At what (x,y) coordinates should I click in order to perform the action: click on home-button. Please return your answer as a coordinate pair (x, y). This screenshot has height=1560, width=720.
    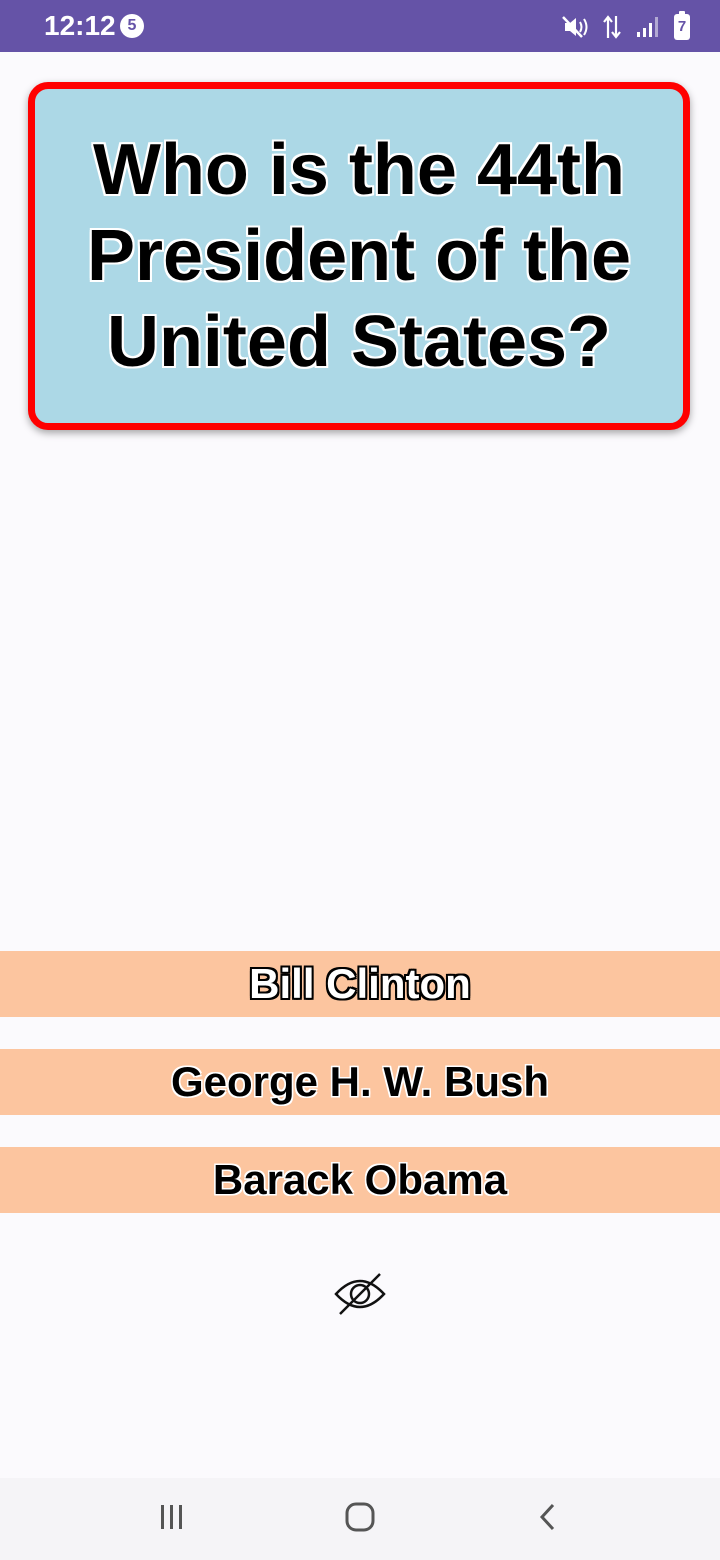
    Looking at the image, I should click on (360, 1519).